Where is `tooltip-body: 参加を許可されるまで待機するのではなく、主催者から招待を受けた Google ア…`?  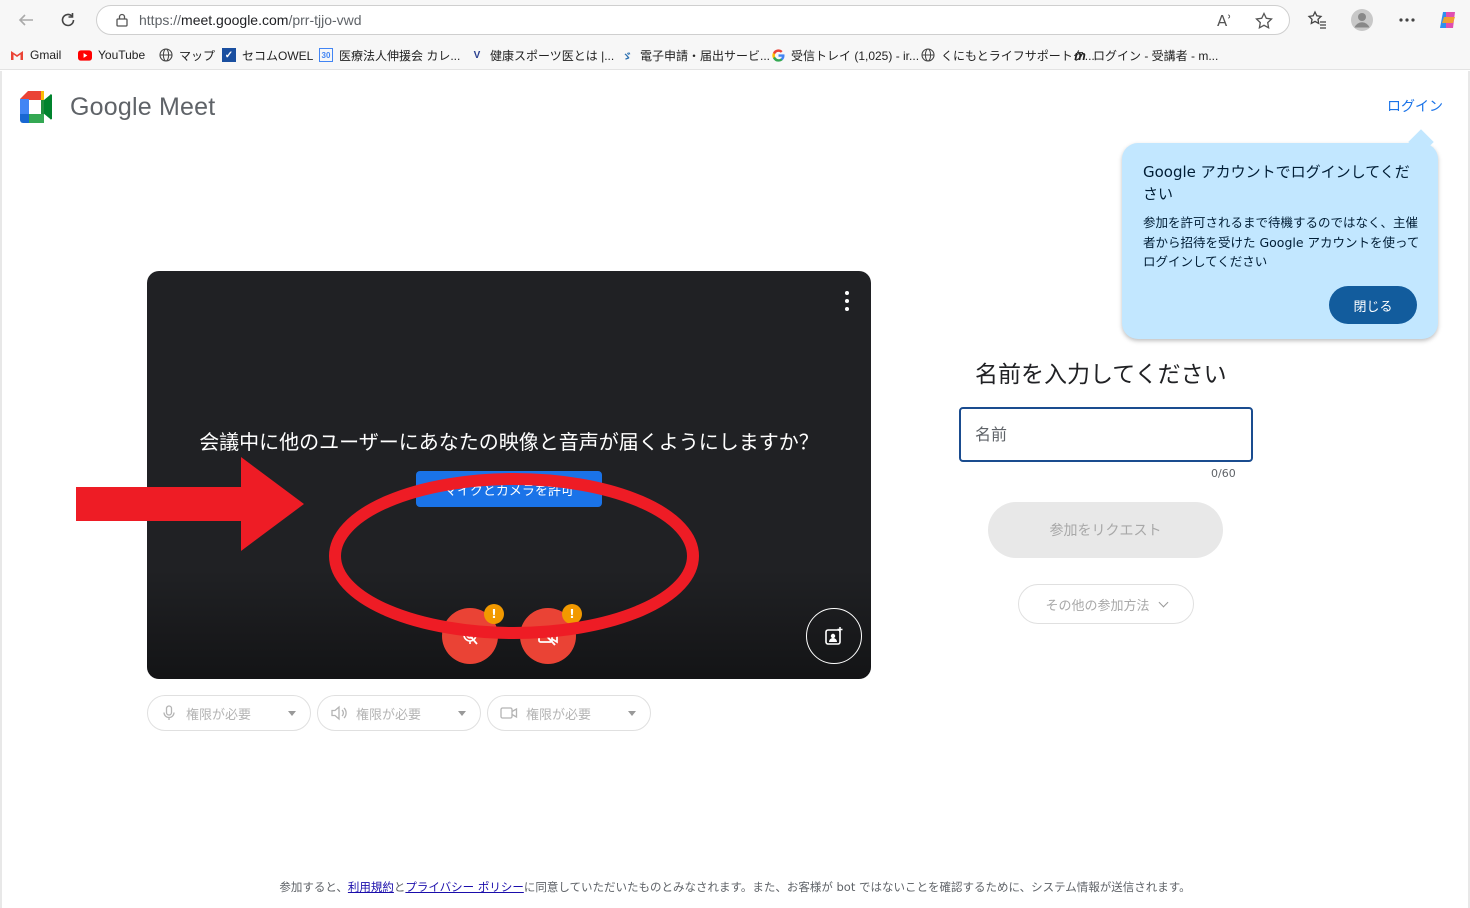 tooltip-body: 参加を許可されるまで待機するのではなく、主催者から招待を受けた Google ア… is located at coordinates (1281, 242).